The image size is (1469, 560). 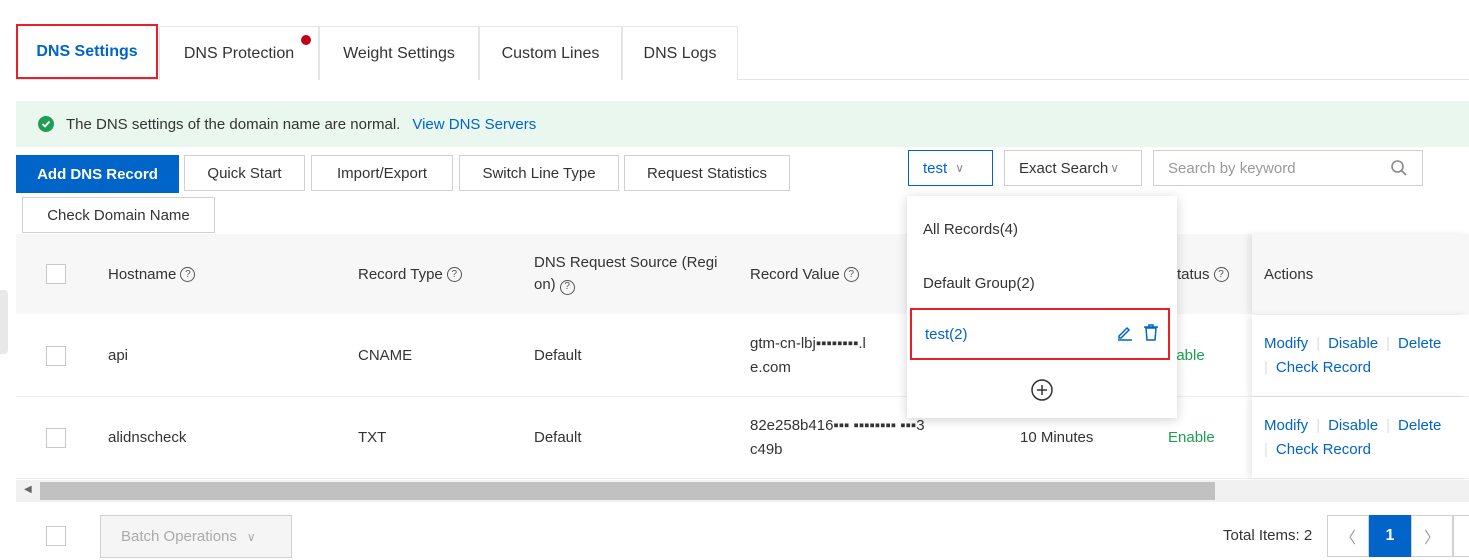 I want to click on header-label: on), so click(x=545, y=284).